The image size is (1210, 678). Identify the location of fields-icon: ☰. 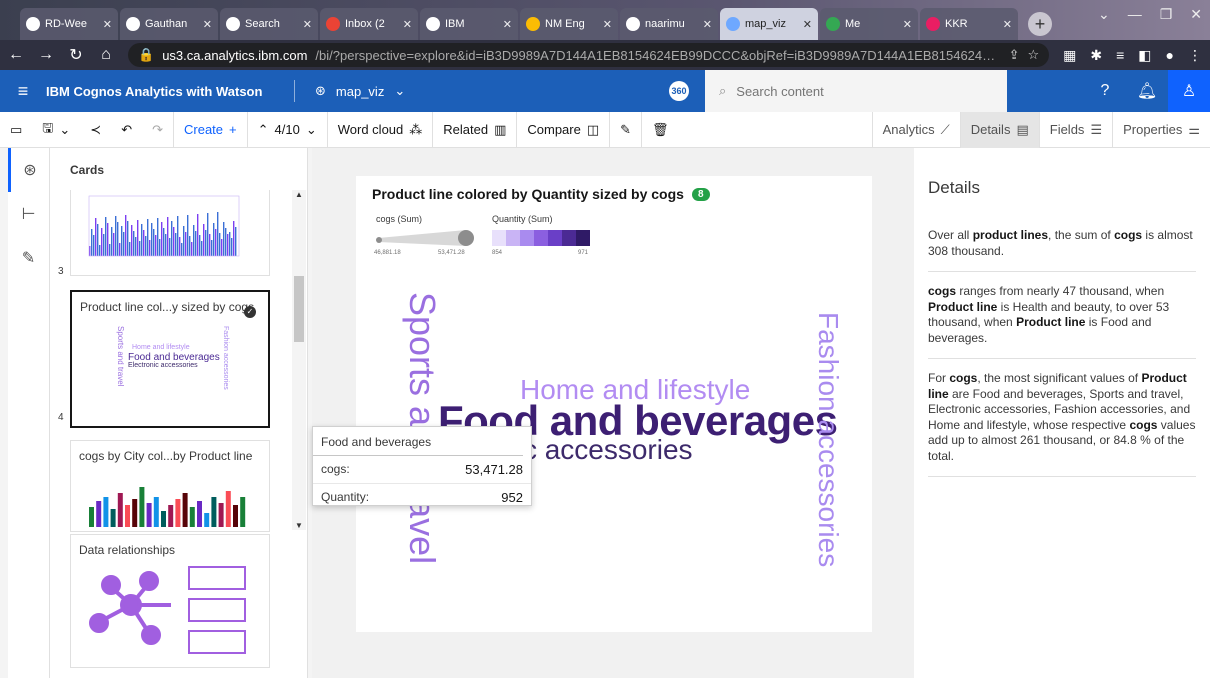
(1096, 129).